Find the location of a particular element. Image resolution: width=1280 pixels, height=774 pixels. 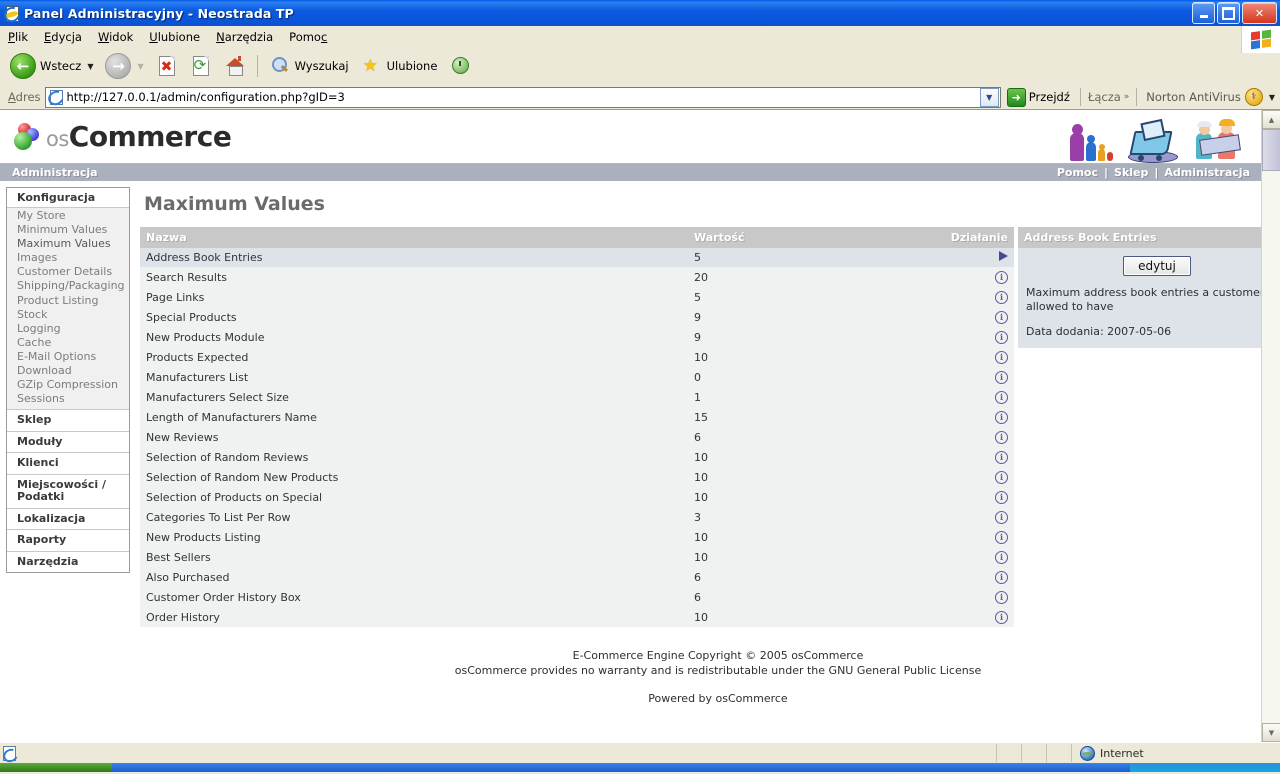

cell-name: Page Links is located at coordinates (414, 297).